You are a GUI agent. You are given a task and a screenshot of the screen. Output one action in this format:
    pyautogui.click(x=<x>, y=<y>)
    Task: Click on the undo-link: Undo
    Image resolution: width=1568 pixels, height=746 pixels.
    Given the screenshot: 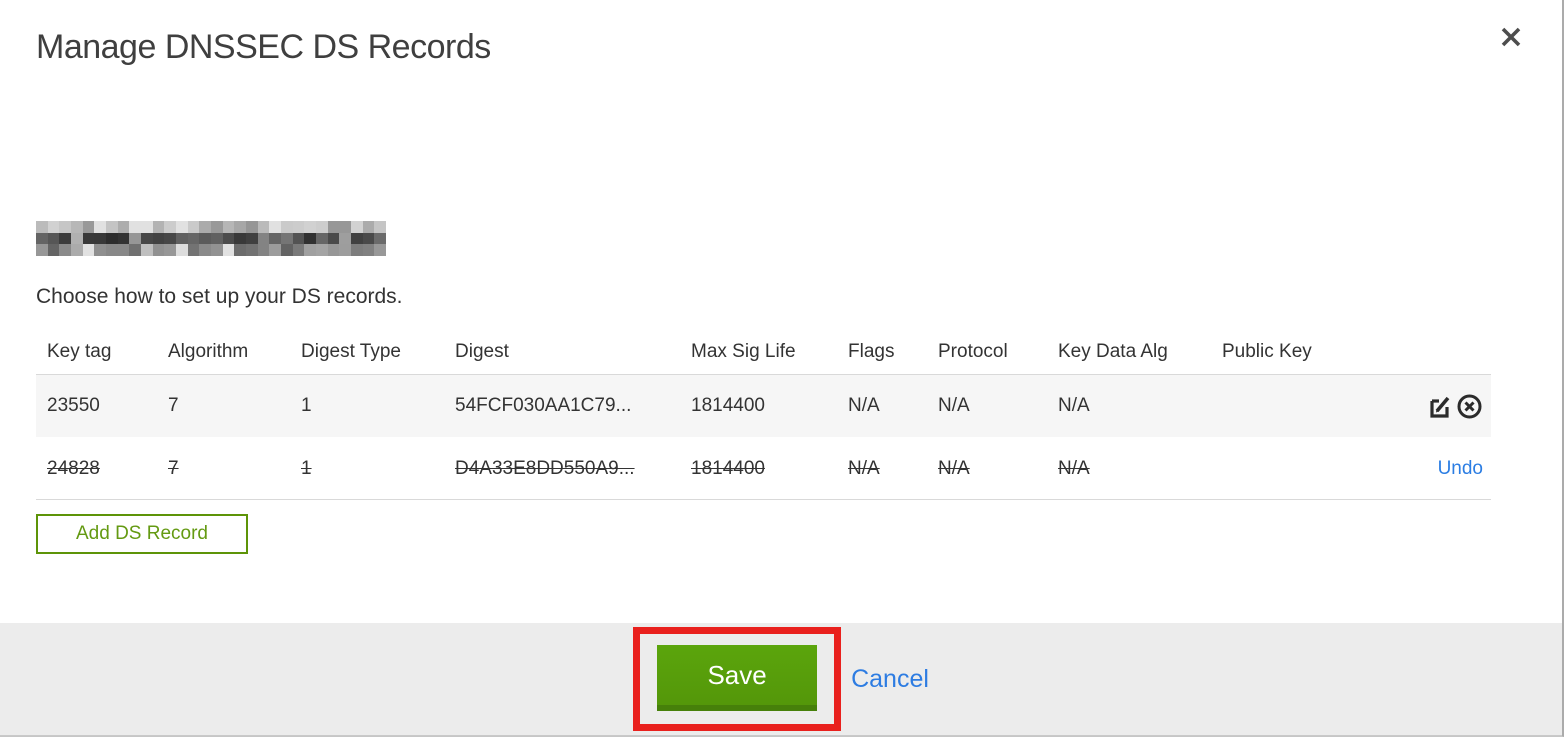 What is the action you would take?
    pyautogui.click(x=1460, y=469)
    